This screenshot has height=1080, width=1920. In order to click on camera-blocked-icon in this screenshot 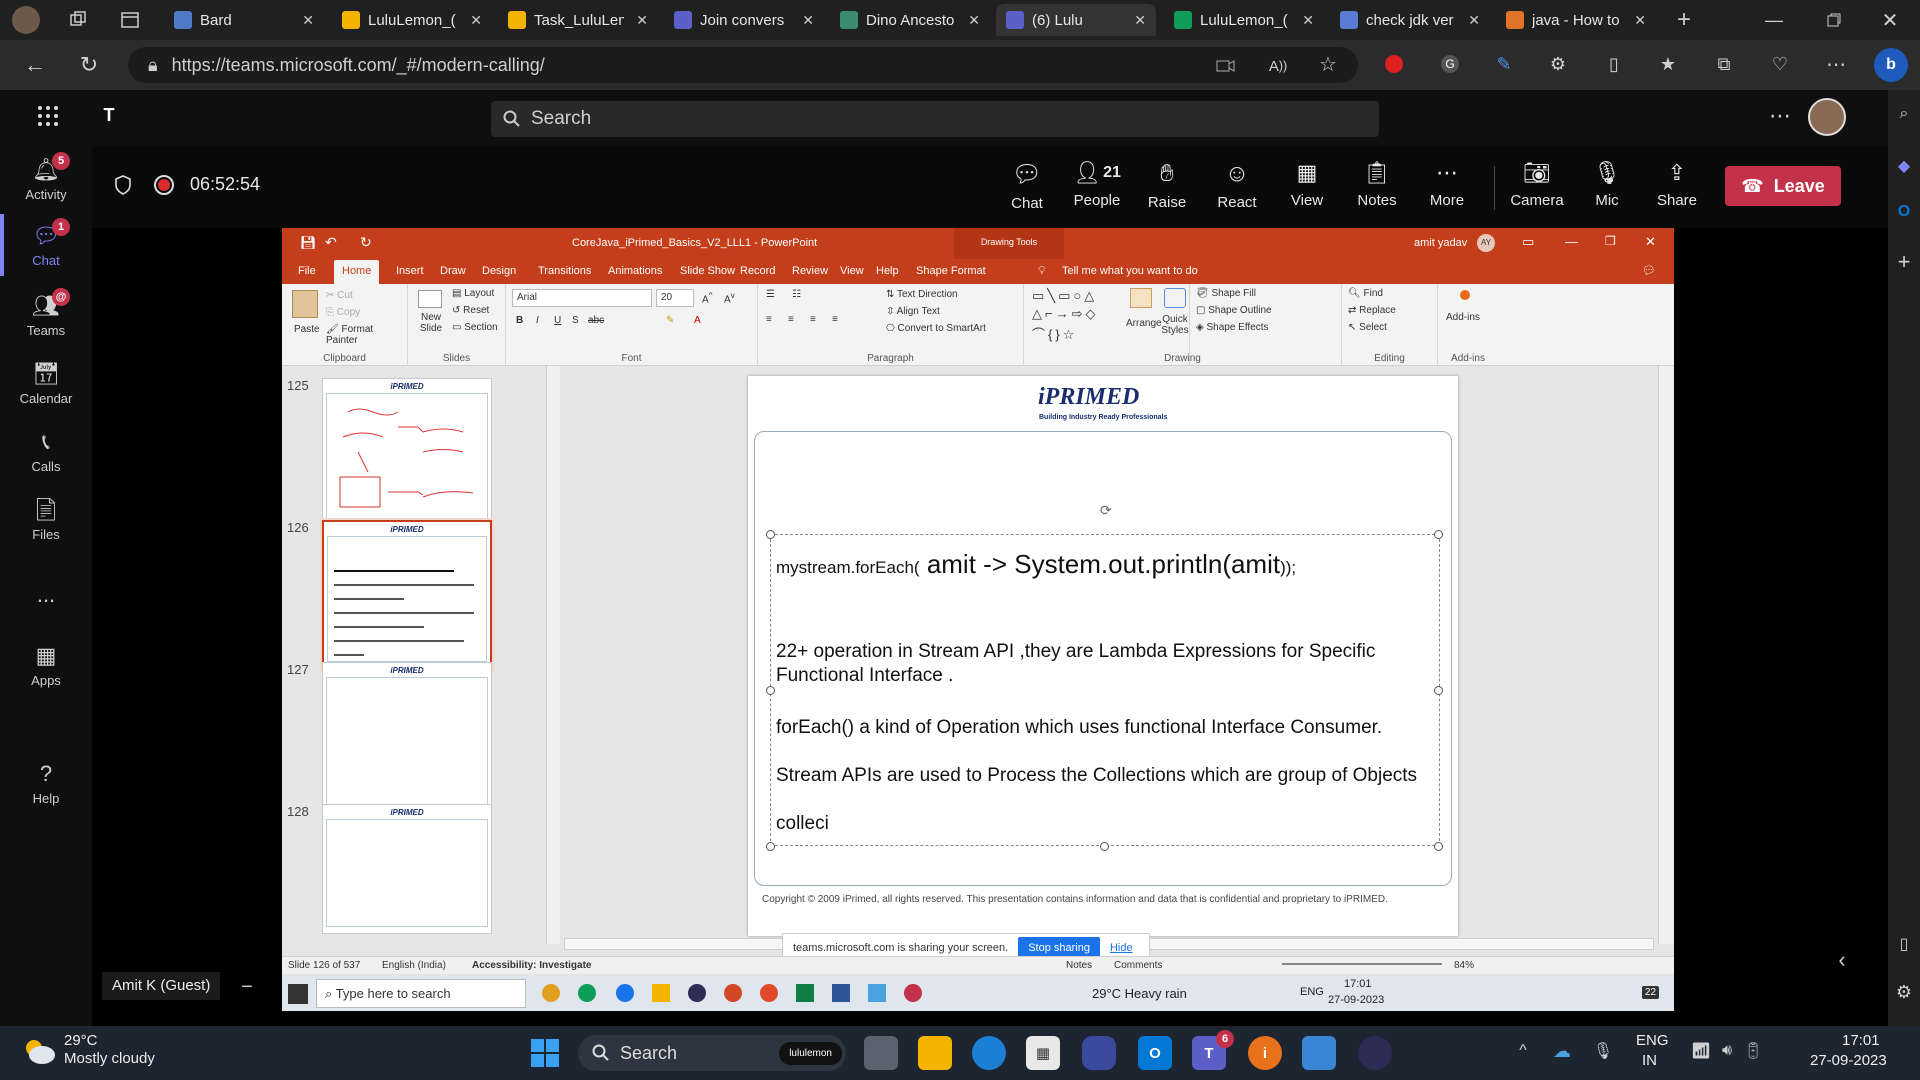, I will do `click(1226, 66)`.